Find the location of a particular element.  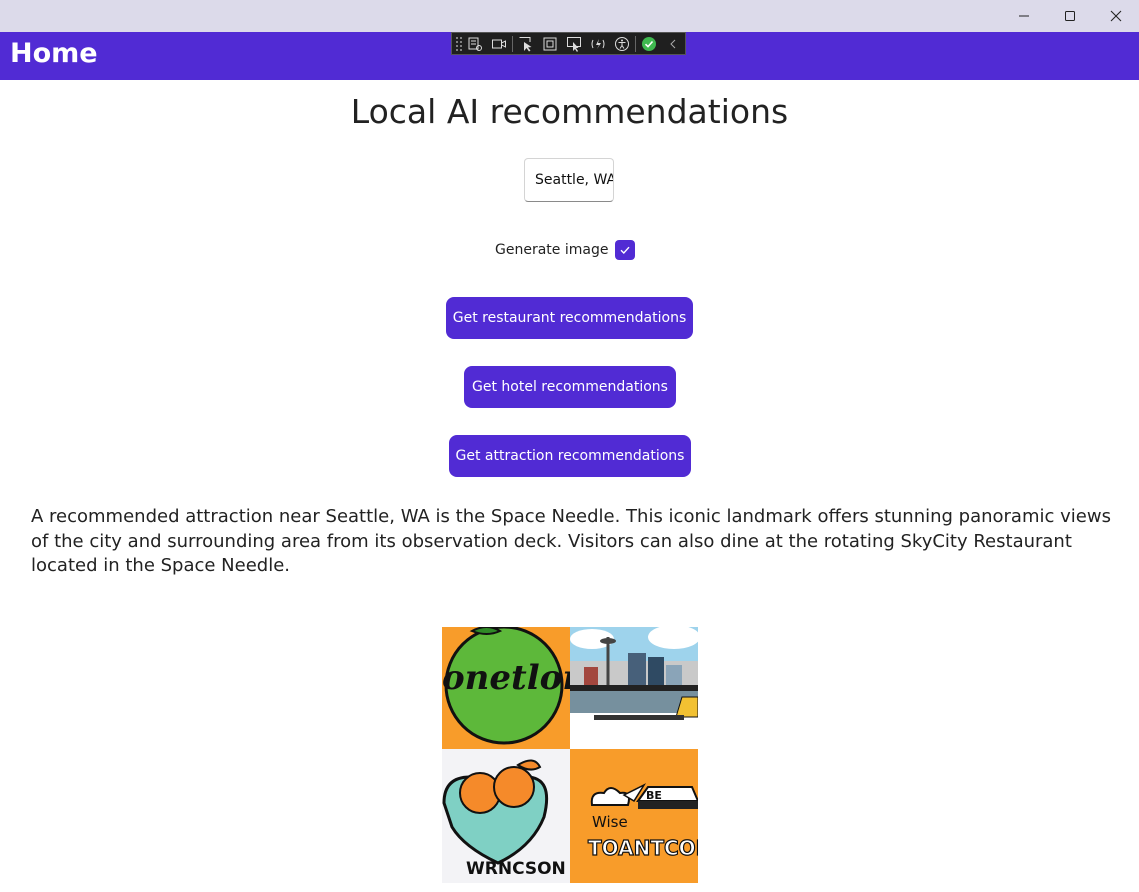

xaml-debug-toolbar is located at coordinates (568, 43).